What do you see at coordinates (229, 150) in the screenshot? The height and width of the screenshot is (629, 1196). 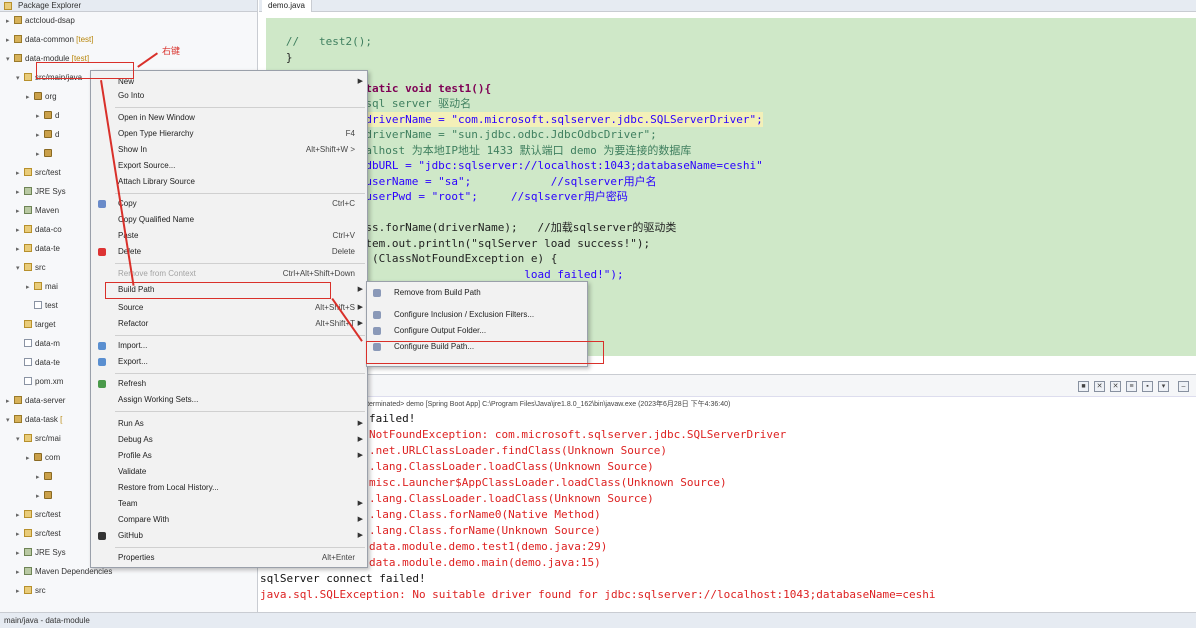 I see `menu-item-show-in: Show In Alt+Shift+W >` at bounding box center [229, 150].